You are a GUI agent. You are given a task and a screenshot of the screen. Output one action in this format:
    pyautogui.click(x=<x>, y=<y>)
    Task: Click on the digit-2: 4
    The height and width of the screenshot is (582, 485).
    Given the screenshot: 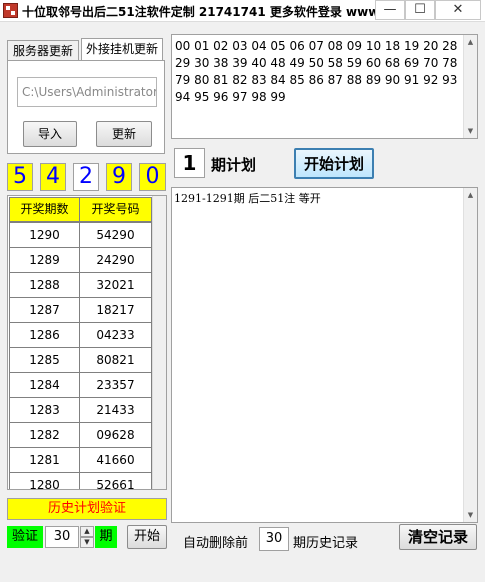 What is the action you would take?
    pyautogui.click(x=53, y=177)
    